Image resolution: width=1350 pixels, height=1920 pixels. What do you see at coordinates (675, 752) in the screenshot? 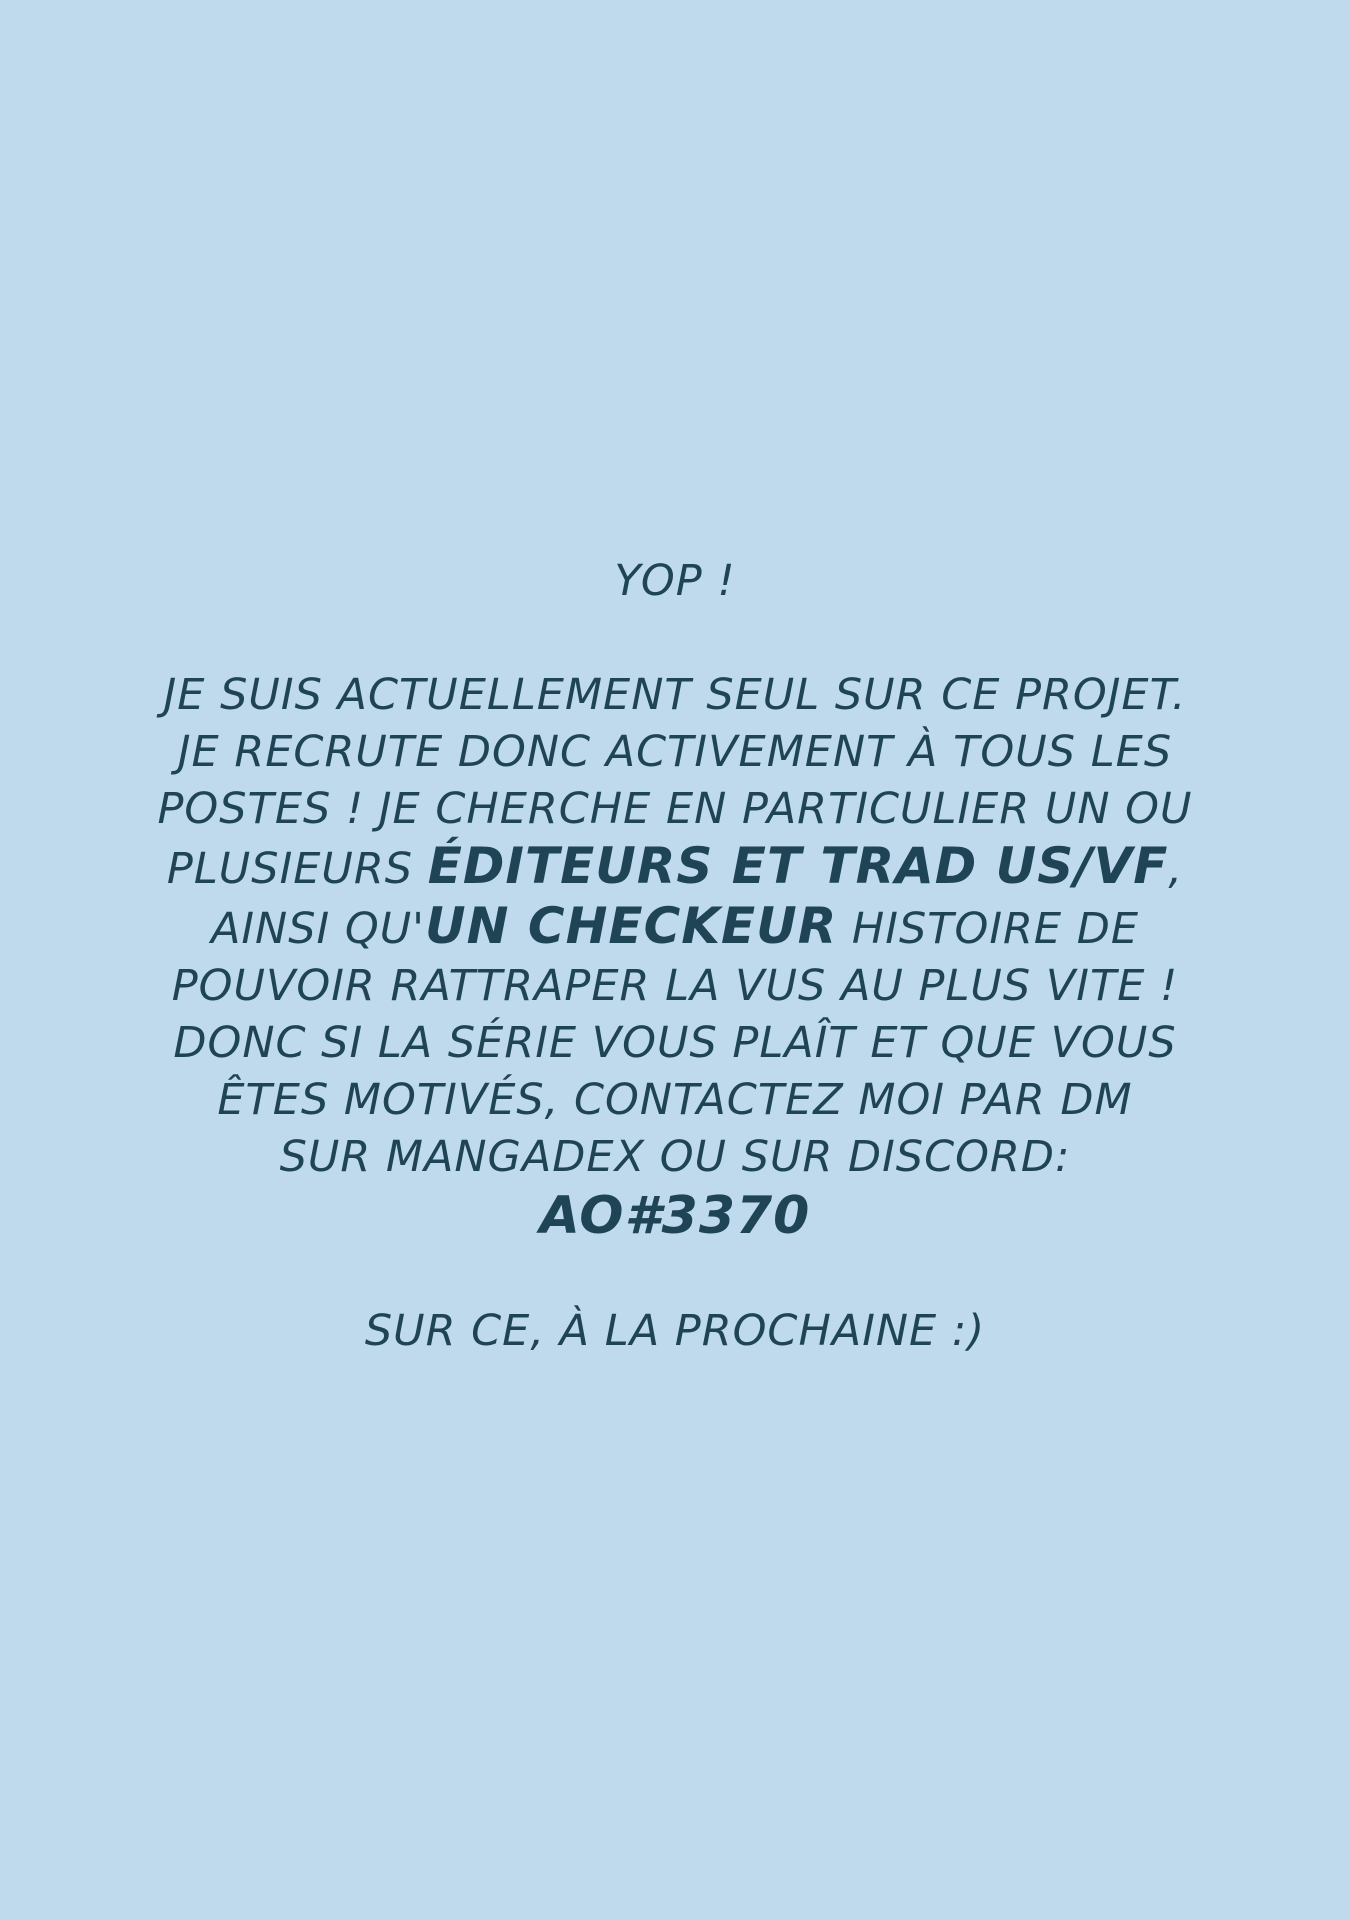
I see `message-line-2: JE RECRUTE DONC ACTIVEMENT À TOUS LES` at bounding box center [675, 752].